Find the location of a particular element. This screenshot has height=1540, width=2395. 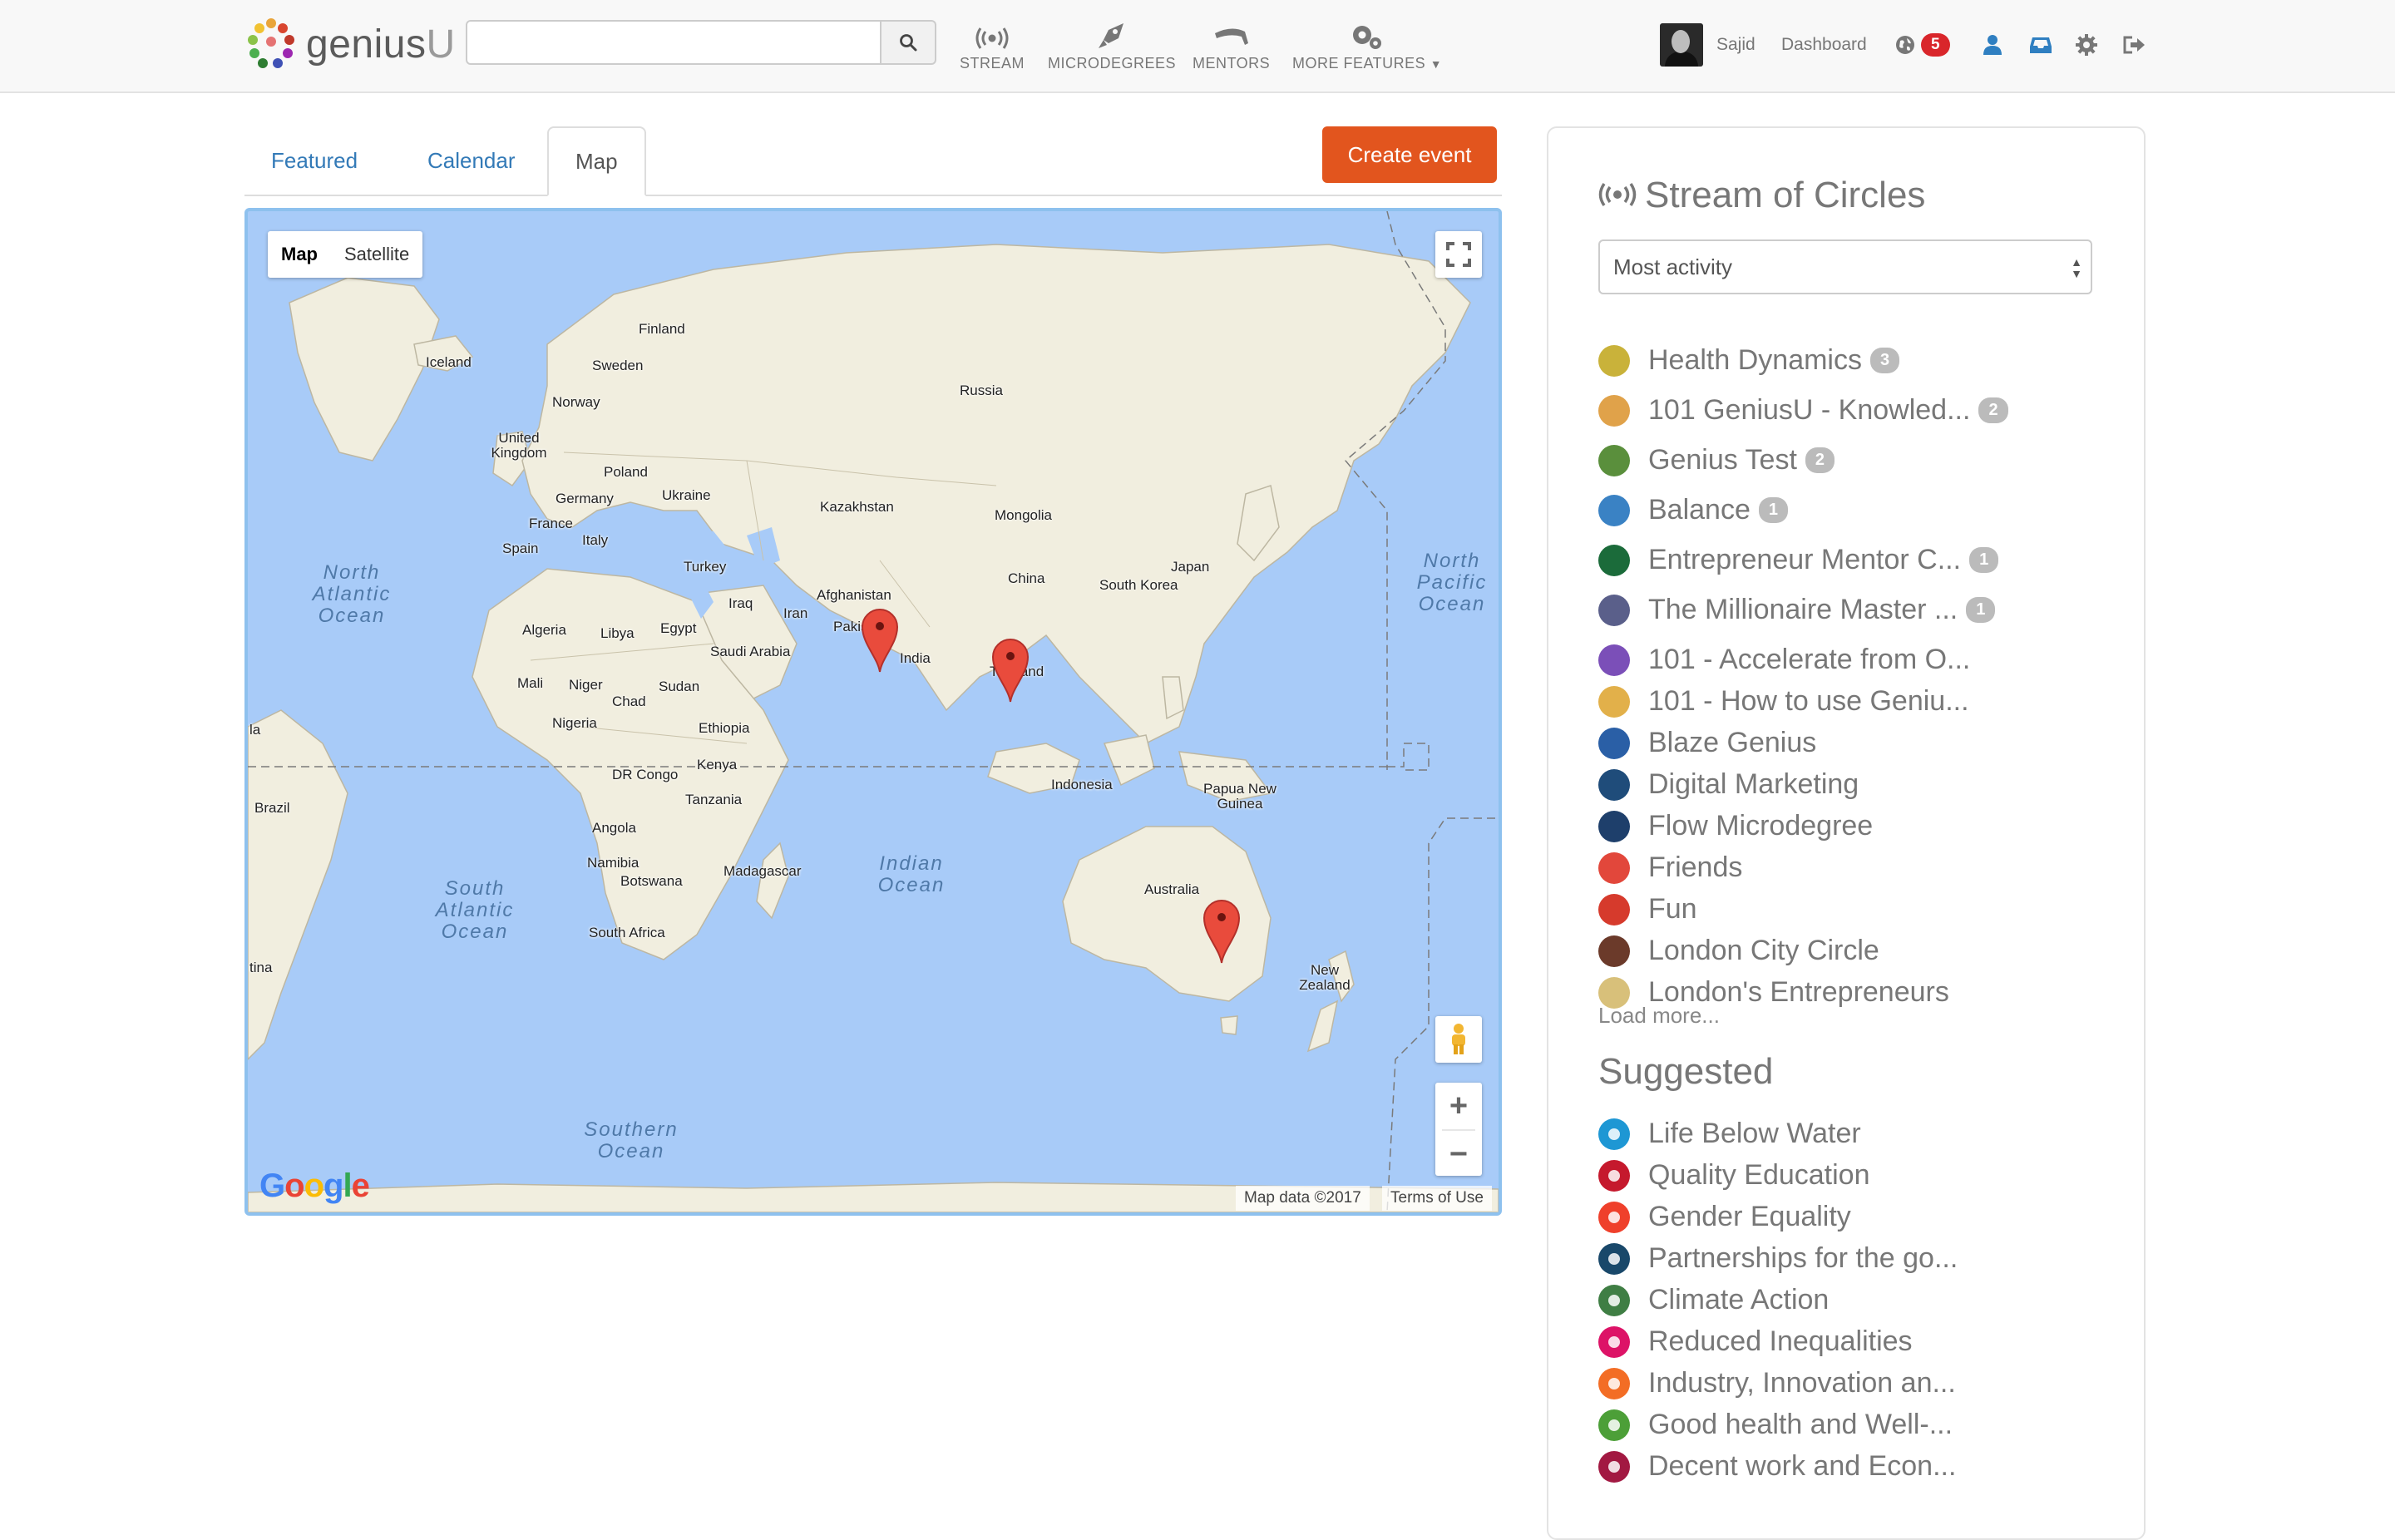

map-label: Ukraine is located at coordinates (686, 495).